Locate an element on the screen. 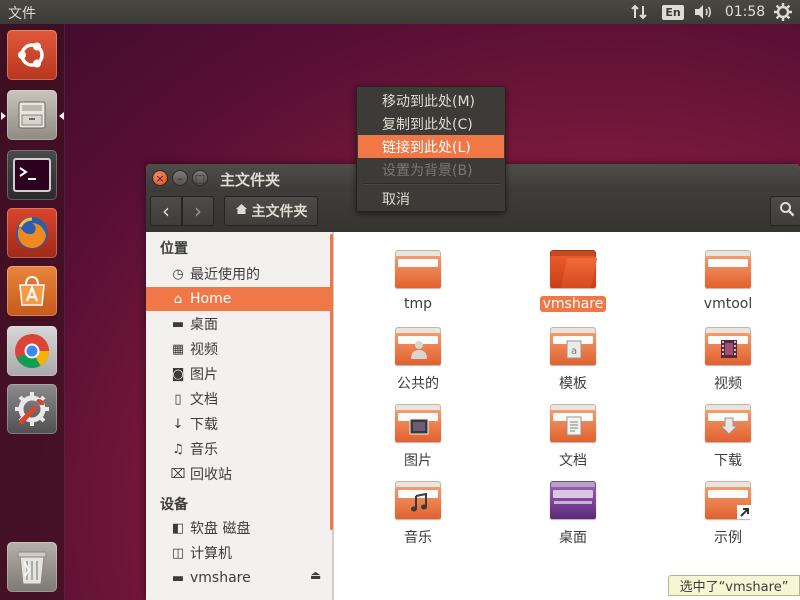  volume-icon is located at coordinates (704, 12).